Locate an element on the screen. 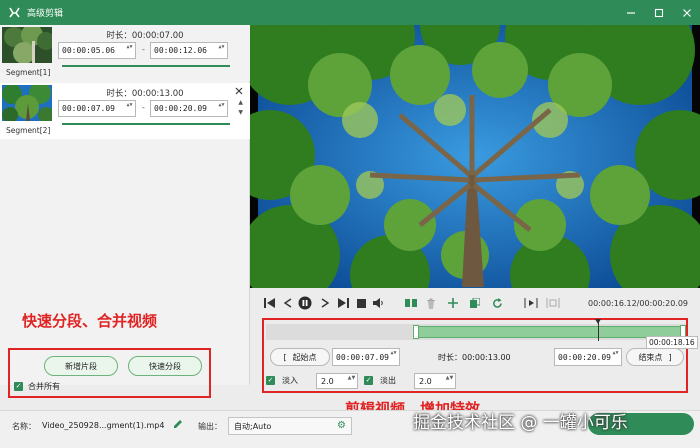 The height and width of the screenshot is (448, 700). segment-start-input: 00:00:05.06 ▲▼ is located at coordinates (97, 50).